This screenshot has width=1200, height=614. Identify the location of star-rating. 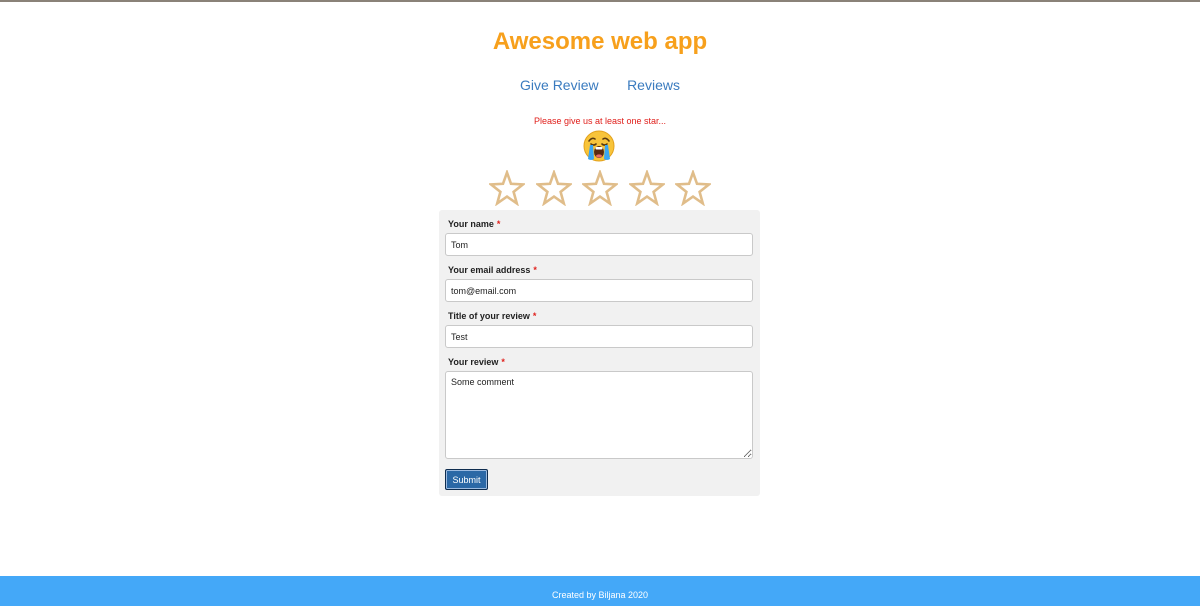
(600, 188).